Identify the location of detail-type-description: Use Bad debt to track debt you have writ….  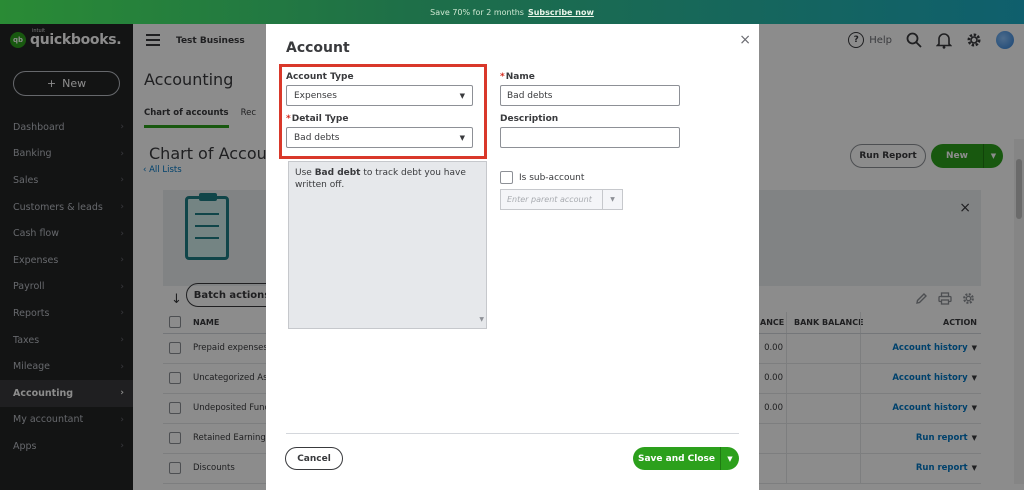
(387, 245).